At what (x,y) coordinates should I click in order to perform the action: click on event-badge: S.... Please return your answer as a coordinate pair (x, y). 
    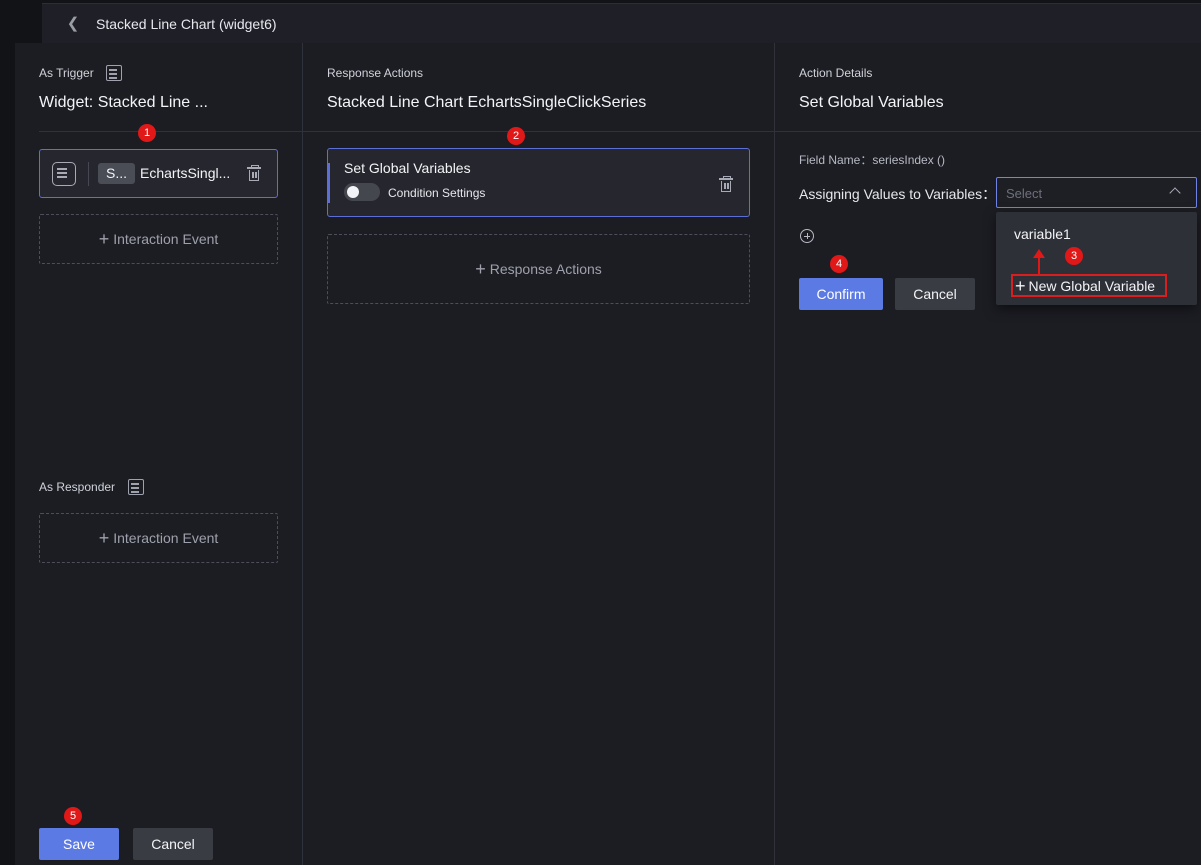
    Looking at the image, I should click on (116, 173).